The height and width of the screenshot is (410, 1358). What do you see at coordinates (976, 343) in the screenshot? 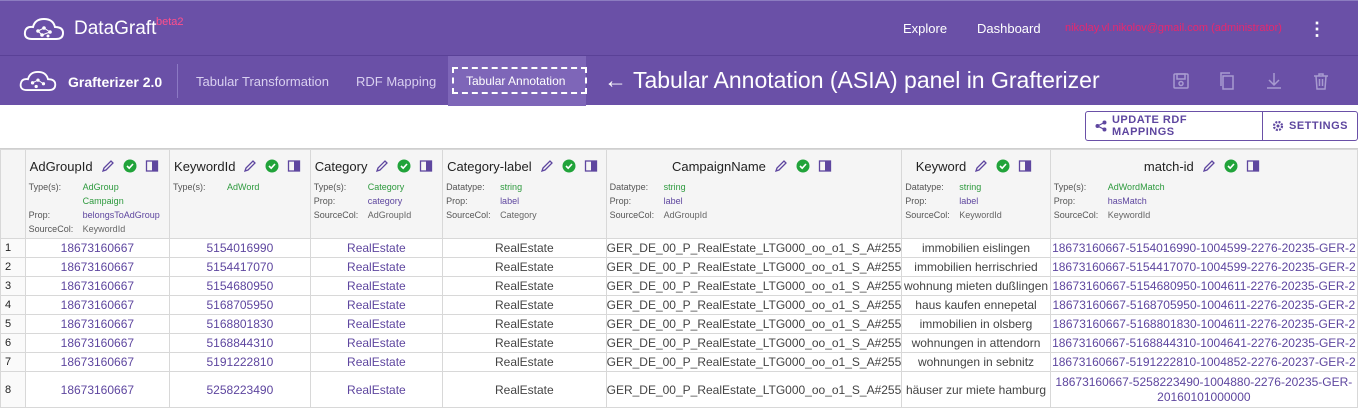
I see `table-cell: wohnungen in attendorn` at bounding box center [976, 343].